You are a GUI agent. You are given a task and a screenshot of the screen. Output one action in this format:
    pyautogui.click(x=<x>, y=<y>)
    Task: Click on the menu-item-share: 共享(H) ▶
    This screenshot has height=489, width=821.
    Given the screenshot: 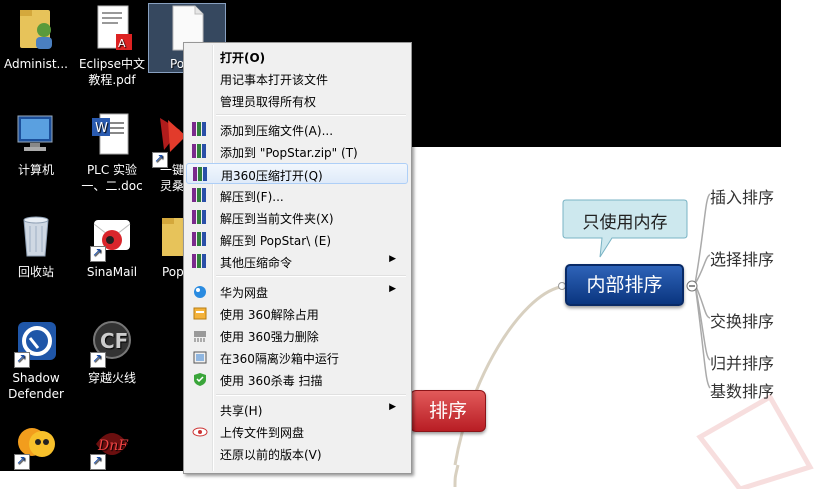 What is the action you would take?
    pyautogui.click(x=297, y=409)
    